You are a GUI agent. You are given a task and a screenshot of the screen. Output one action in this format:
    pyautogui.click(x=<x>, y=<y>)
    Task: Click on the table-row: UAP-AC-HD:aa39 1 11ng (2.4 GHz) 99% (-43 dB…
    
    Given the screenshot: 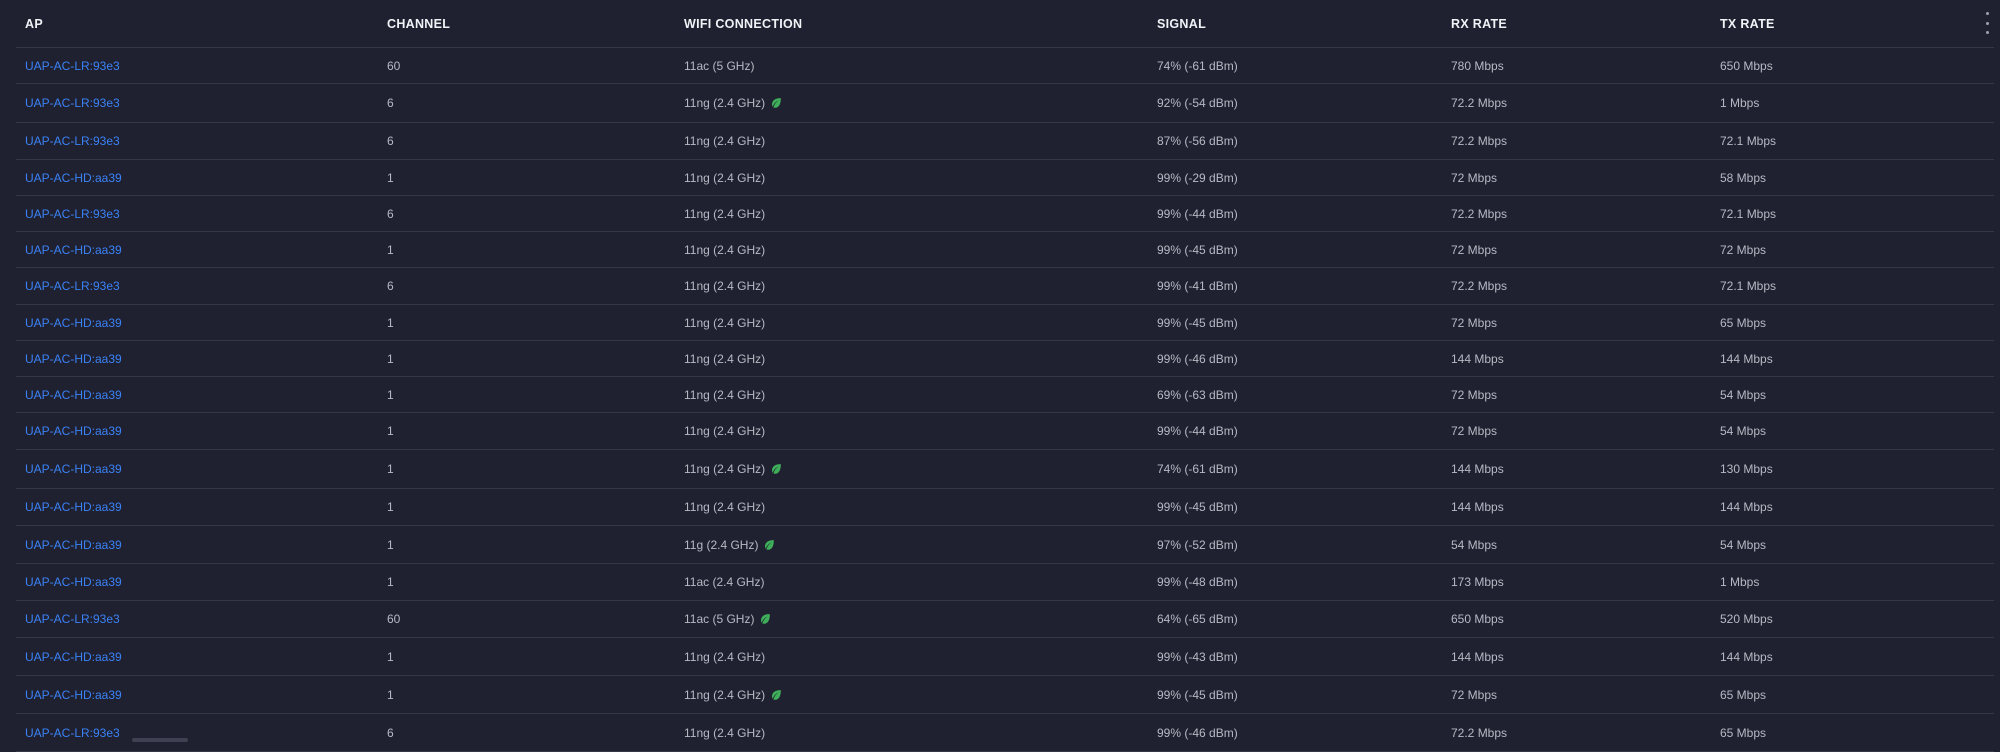 What is the action you would take?
    pyautogui.click(x=1005, y=657)
    